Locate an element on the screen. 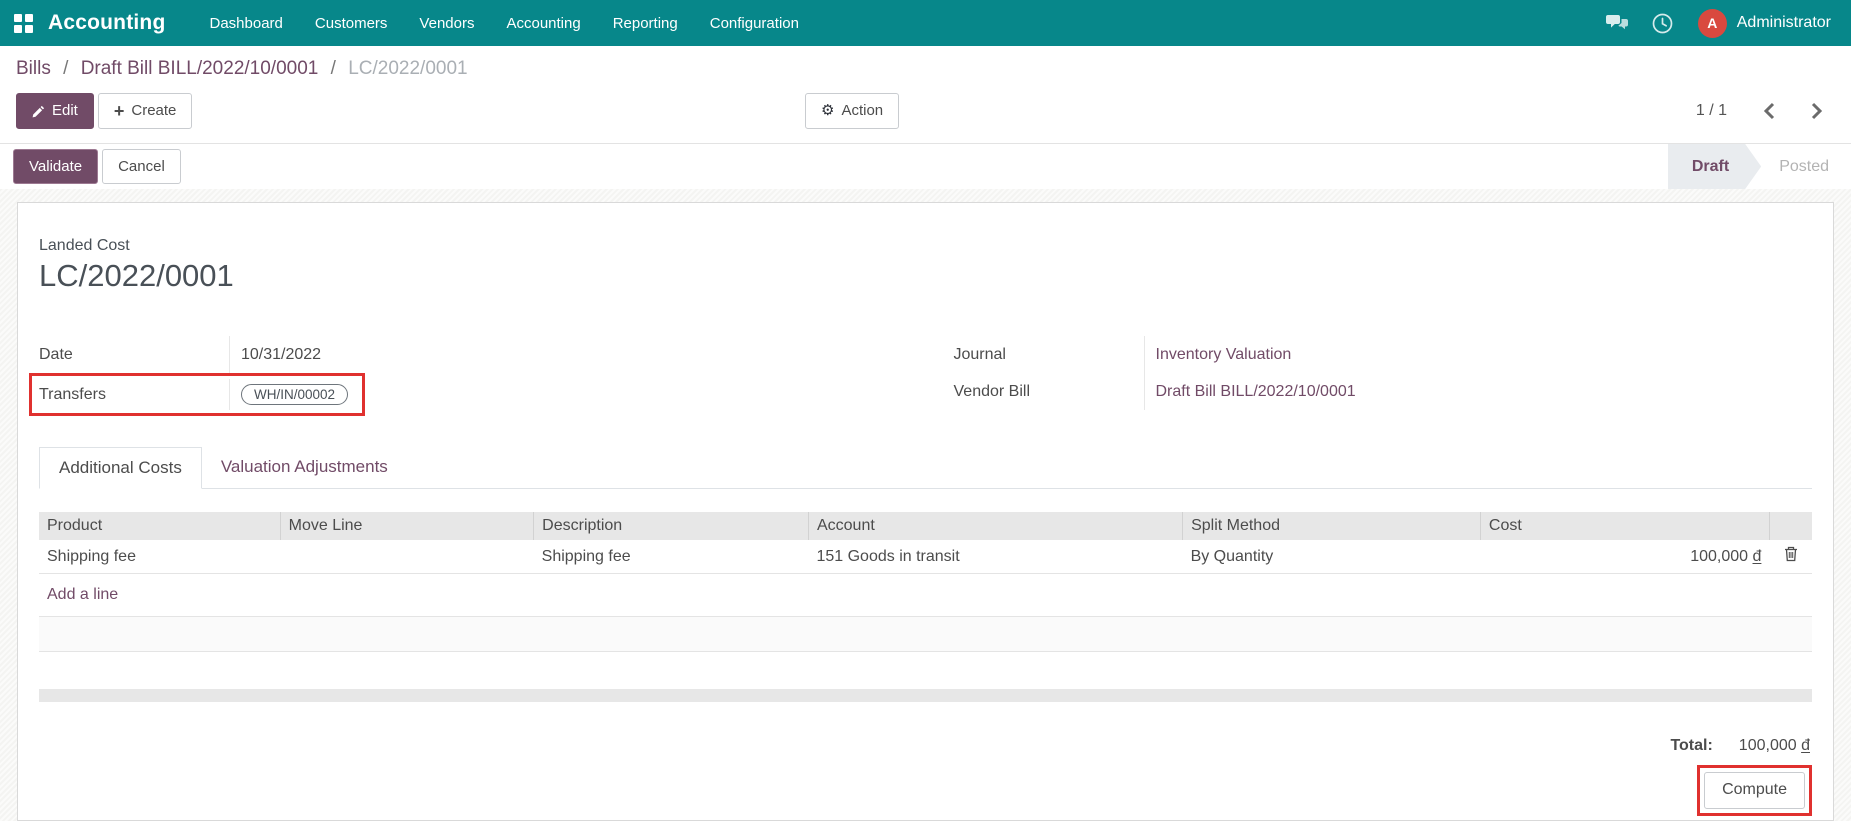 The width and height of the screenshot is (1851, 835). cell-move-line is located at coordinates (407, 557).